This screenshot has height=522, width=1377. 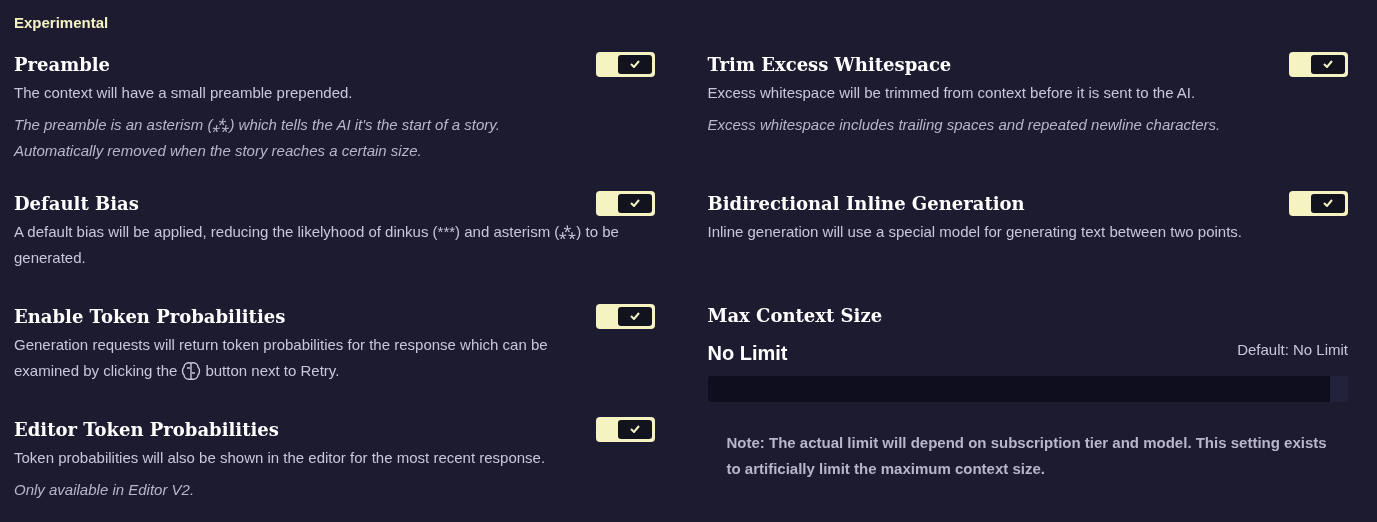 I want to click on setting-note: Automatically removed when the story reaches a certain size., so click(x=218, y=150).